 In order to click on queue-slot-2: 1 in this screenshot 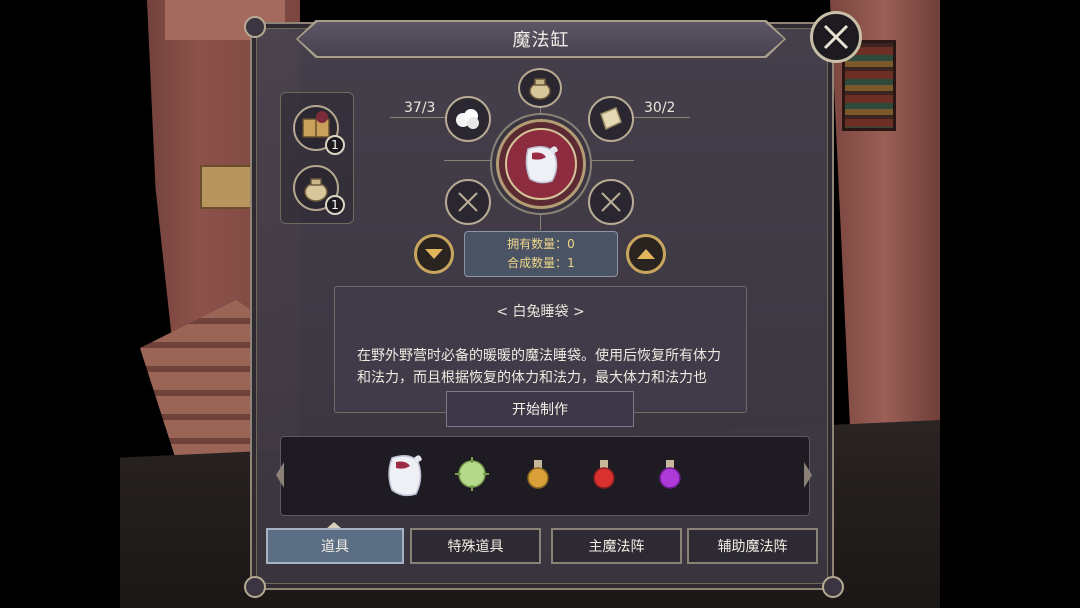, I will do `click(319, 190)`.